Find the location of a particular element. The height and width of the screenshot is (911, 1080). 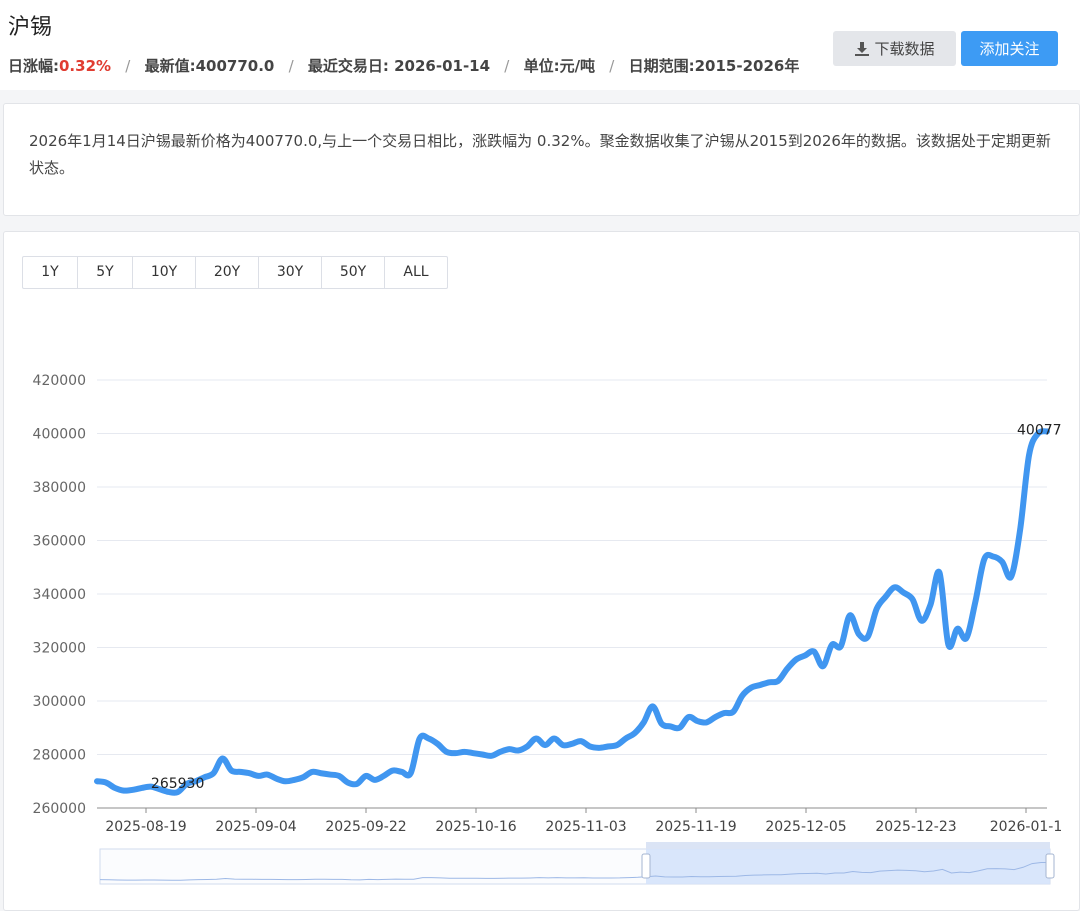

x-tick-label: 2025-12-05 is located at coordinates (805, 827).